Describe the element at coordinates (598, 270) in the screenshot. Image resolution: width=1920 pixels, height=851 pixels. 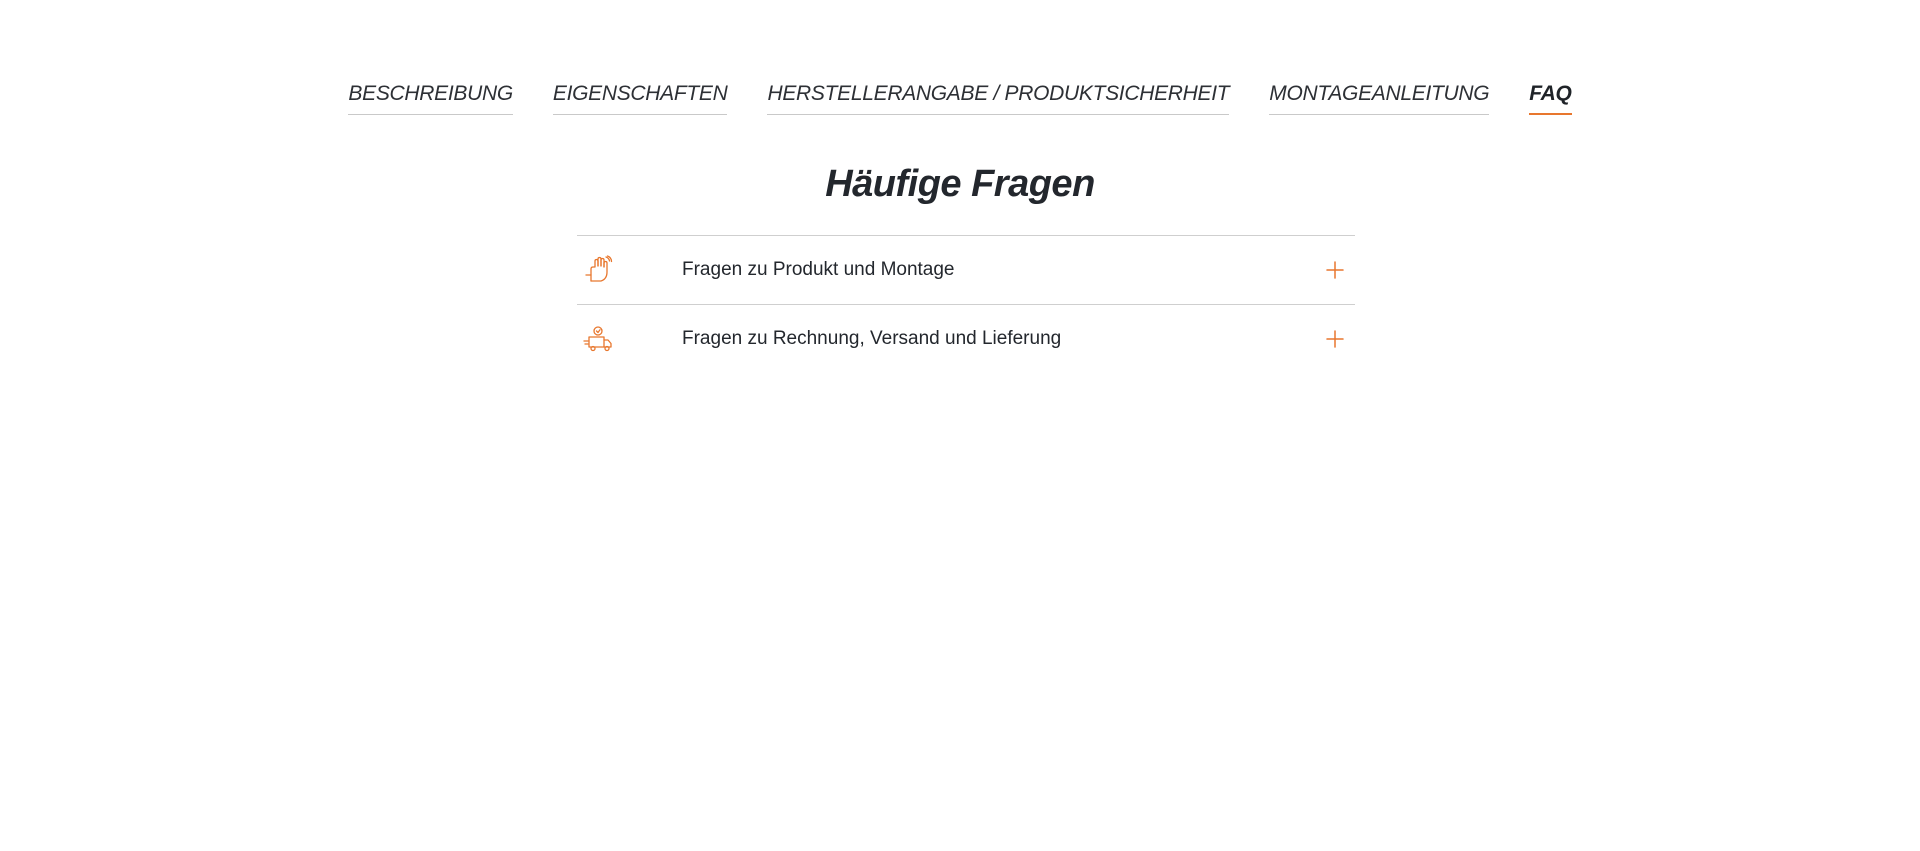
I see `waving-hand-icon` at that location.